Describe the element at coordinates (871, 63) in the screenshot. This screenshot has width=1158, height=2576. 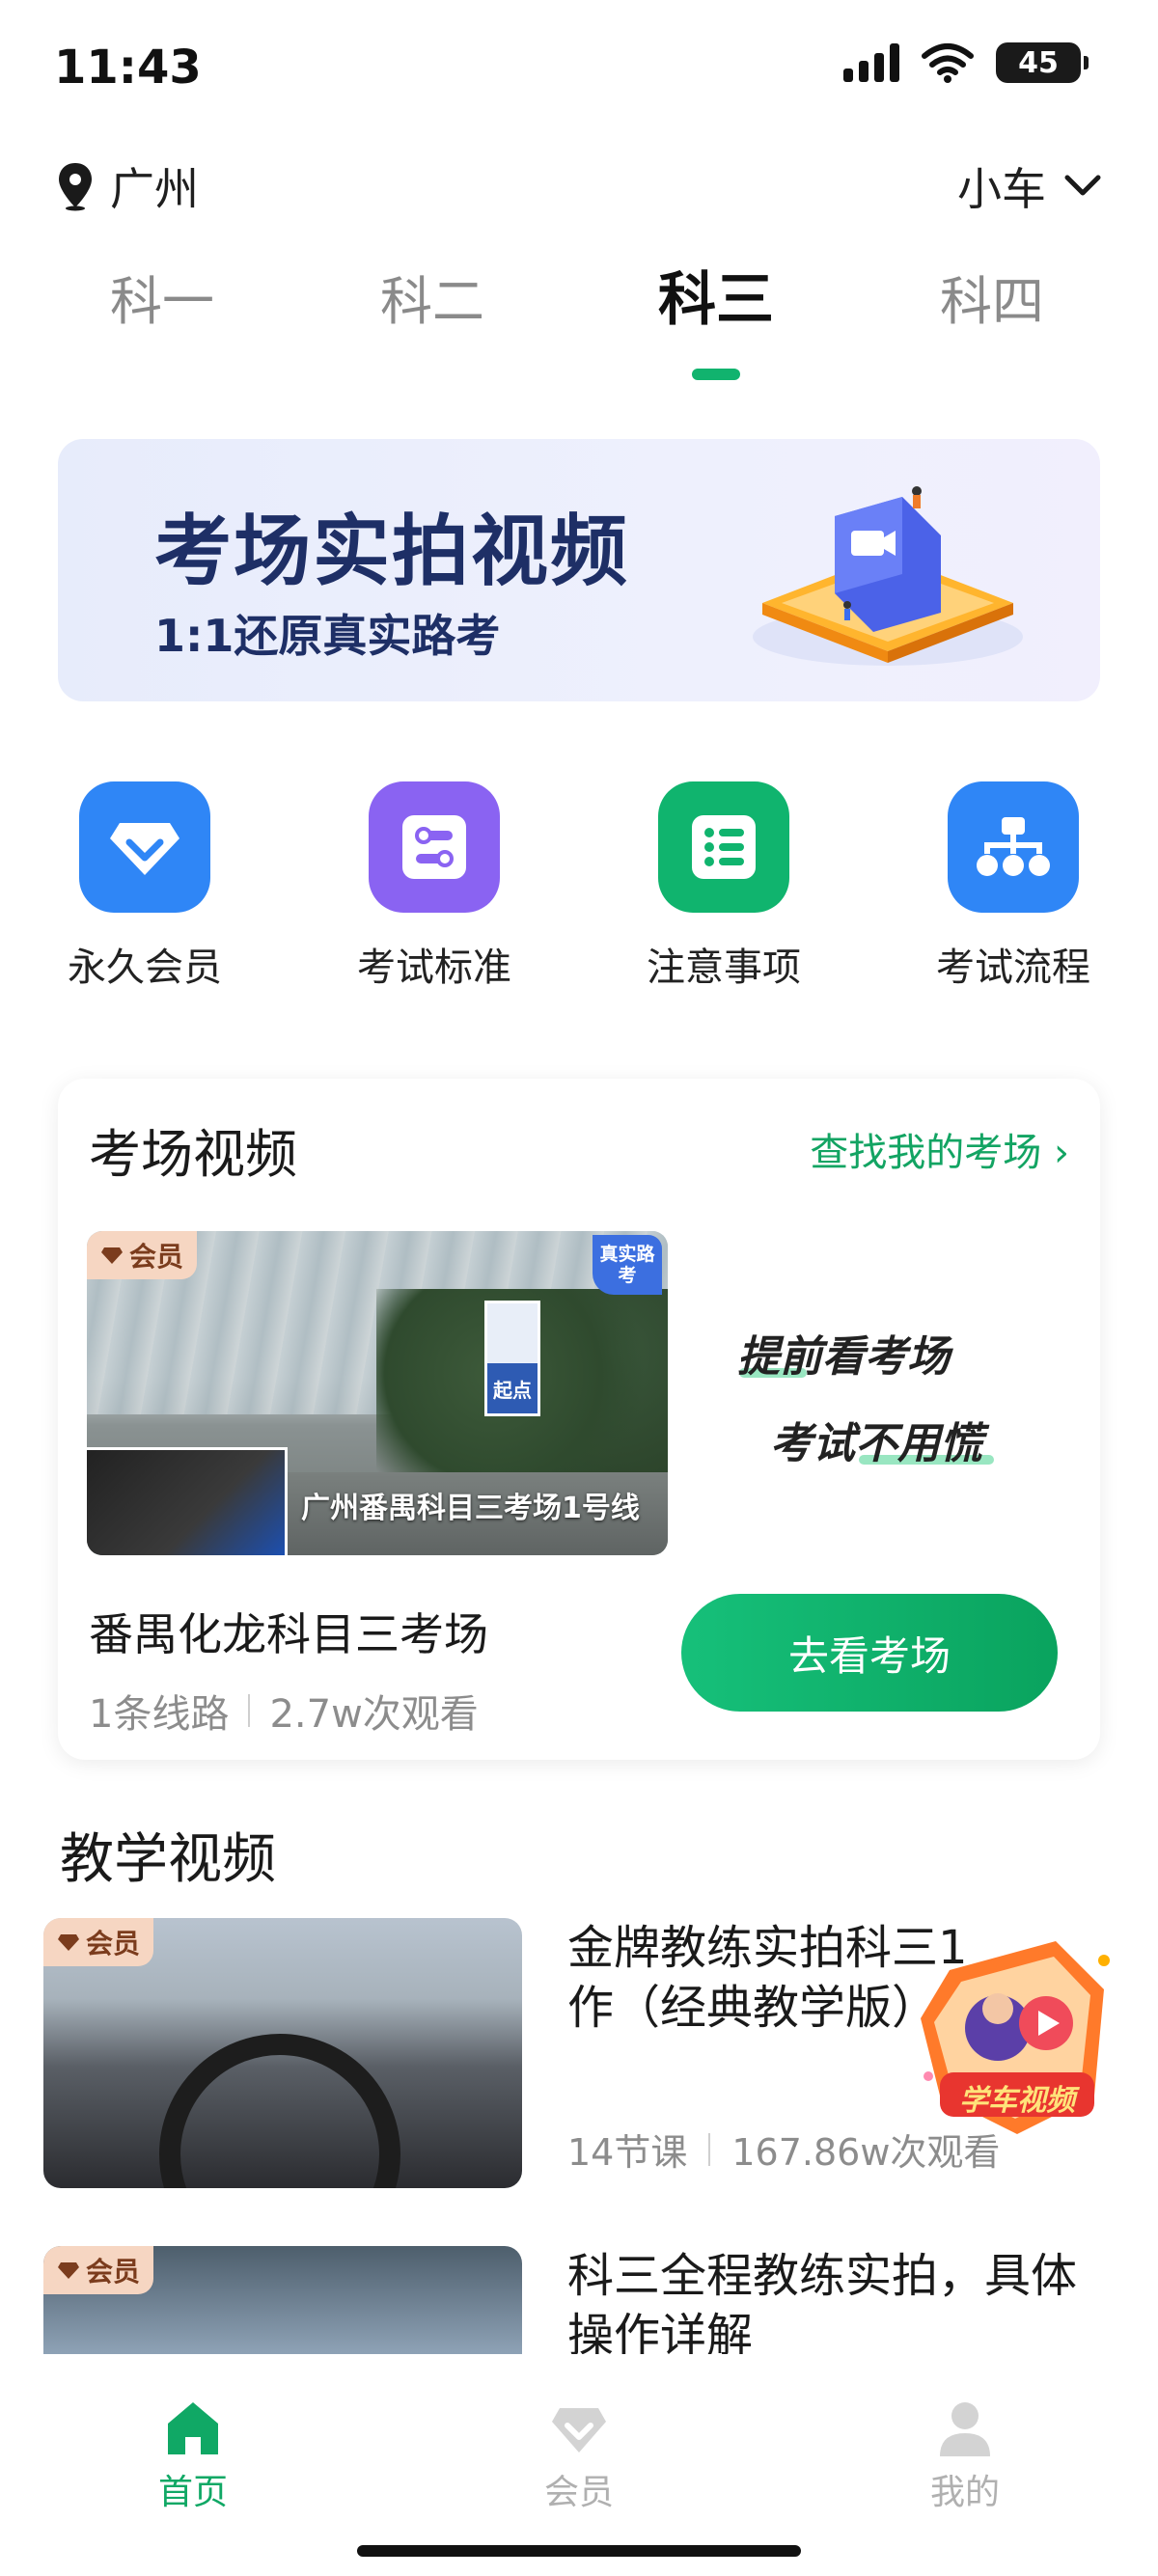
I see `cellular-signal-icon` at that location.